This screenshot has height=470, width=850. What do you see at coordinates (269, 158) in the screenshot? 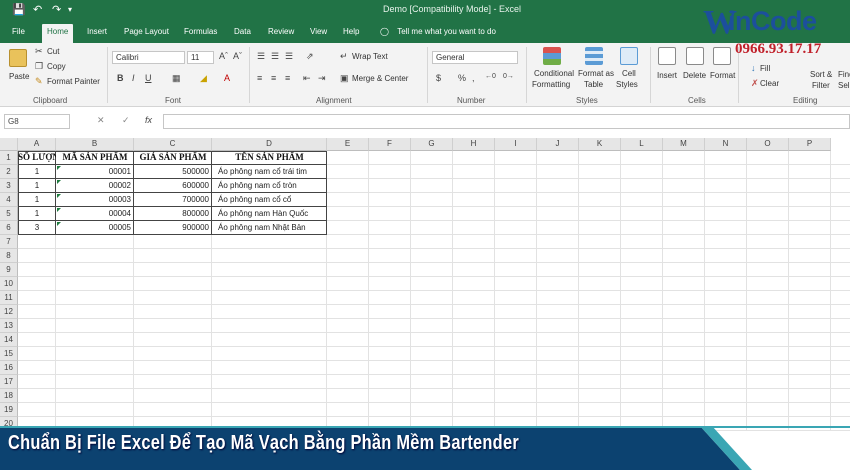
I see `table-header-cell: TÊN SẢN PHẨM` at bounding box center [269, 158].